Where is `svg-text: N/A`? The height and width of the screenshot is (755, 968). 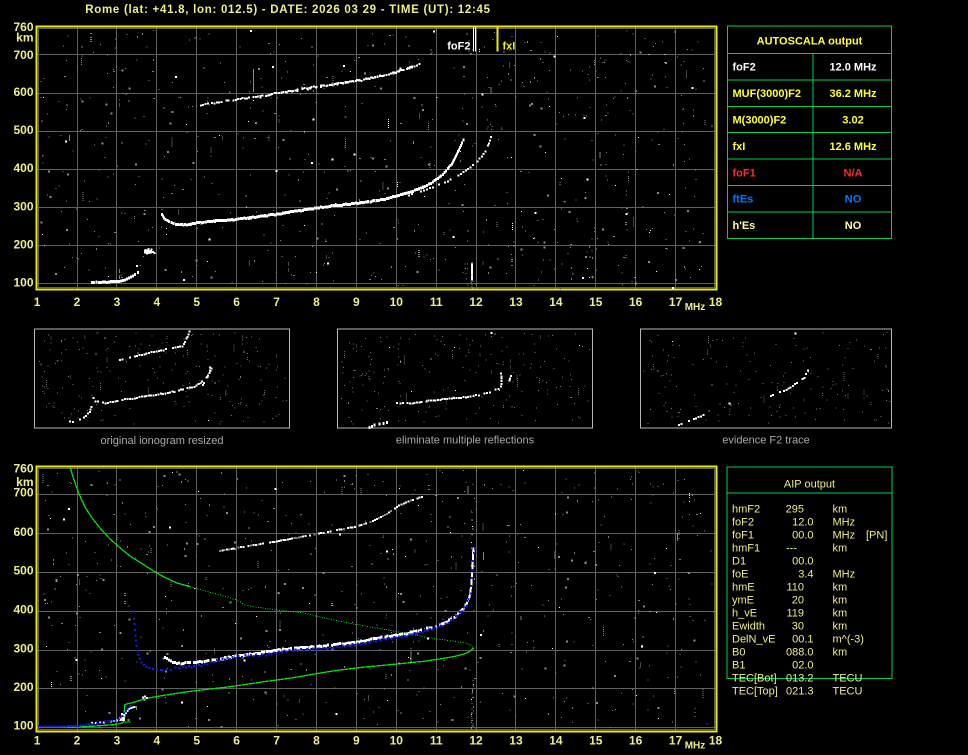
svg-text: N/A is located at coordinates (853, 173).